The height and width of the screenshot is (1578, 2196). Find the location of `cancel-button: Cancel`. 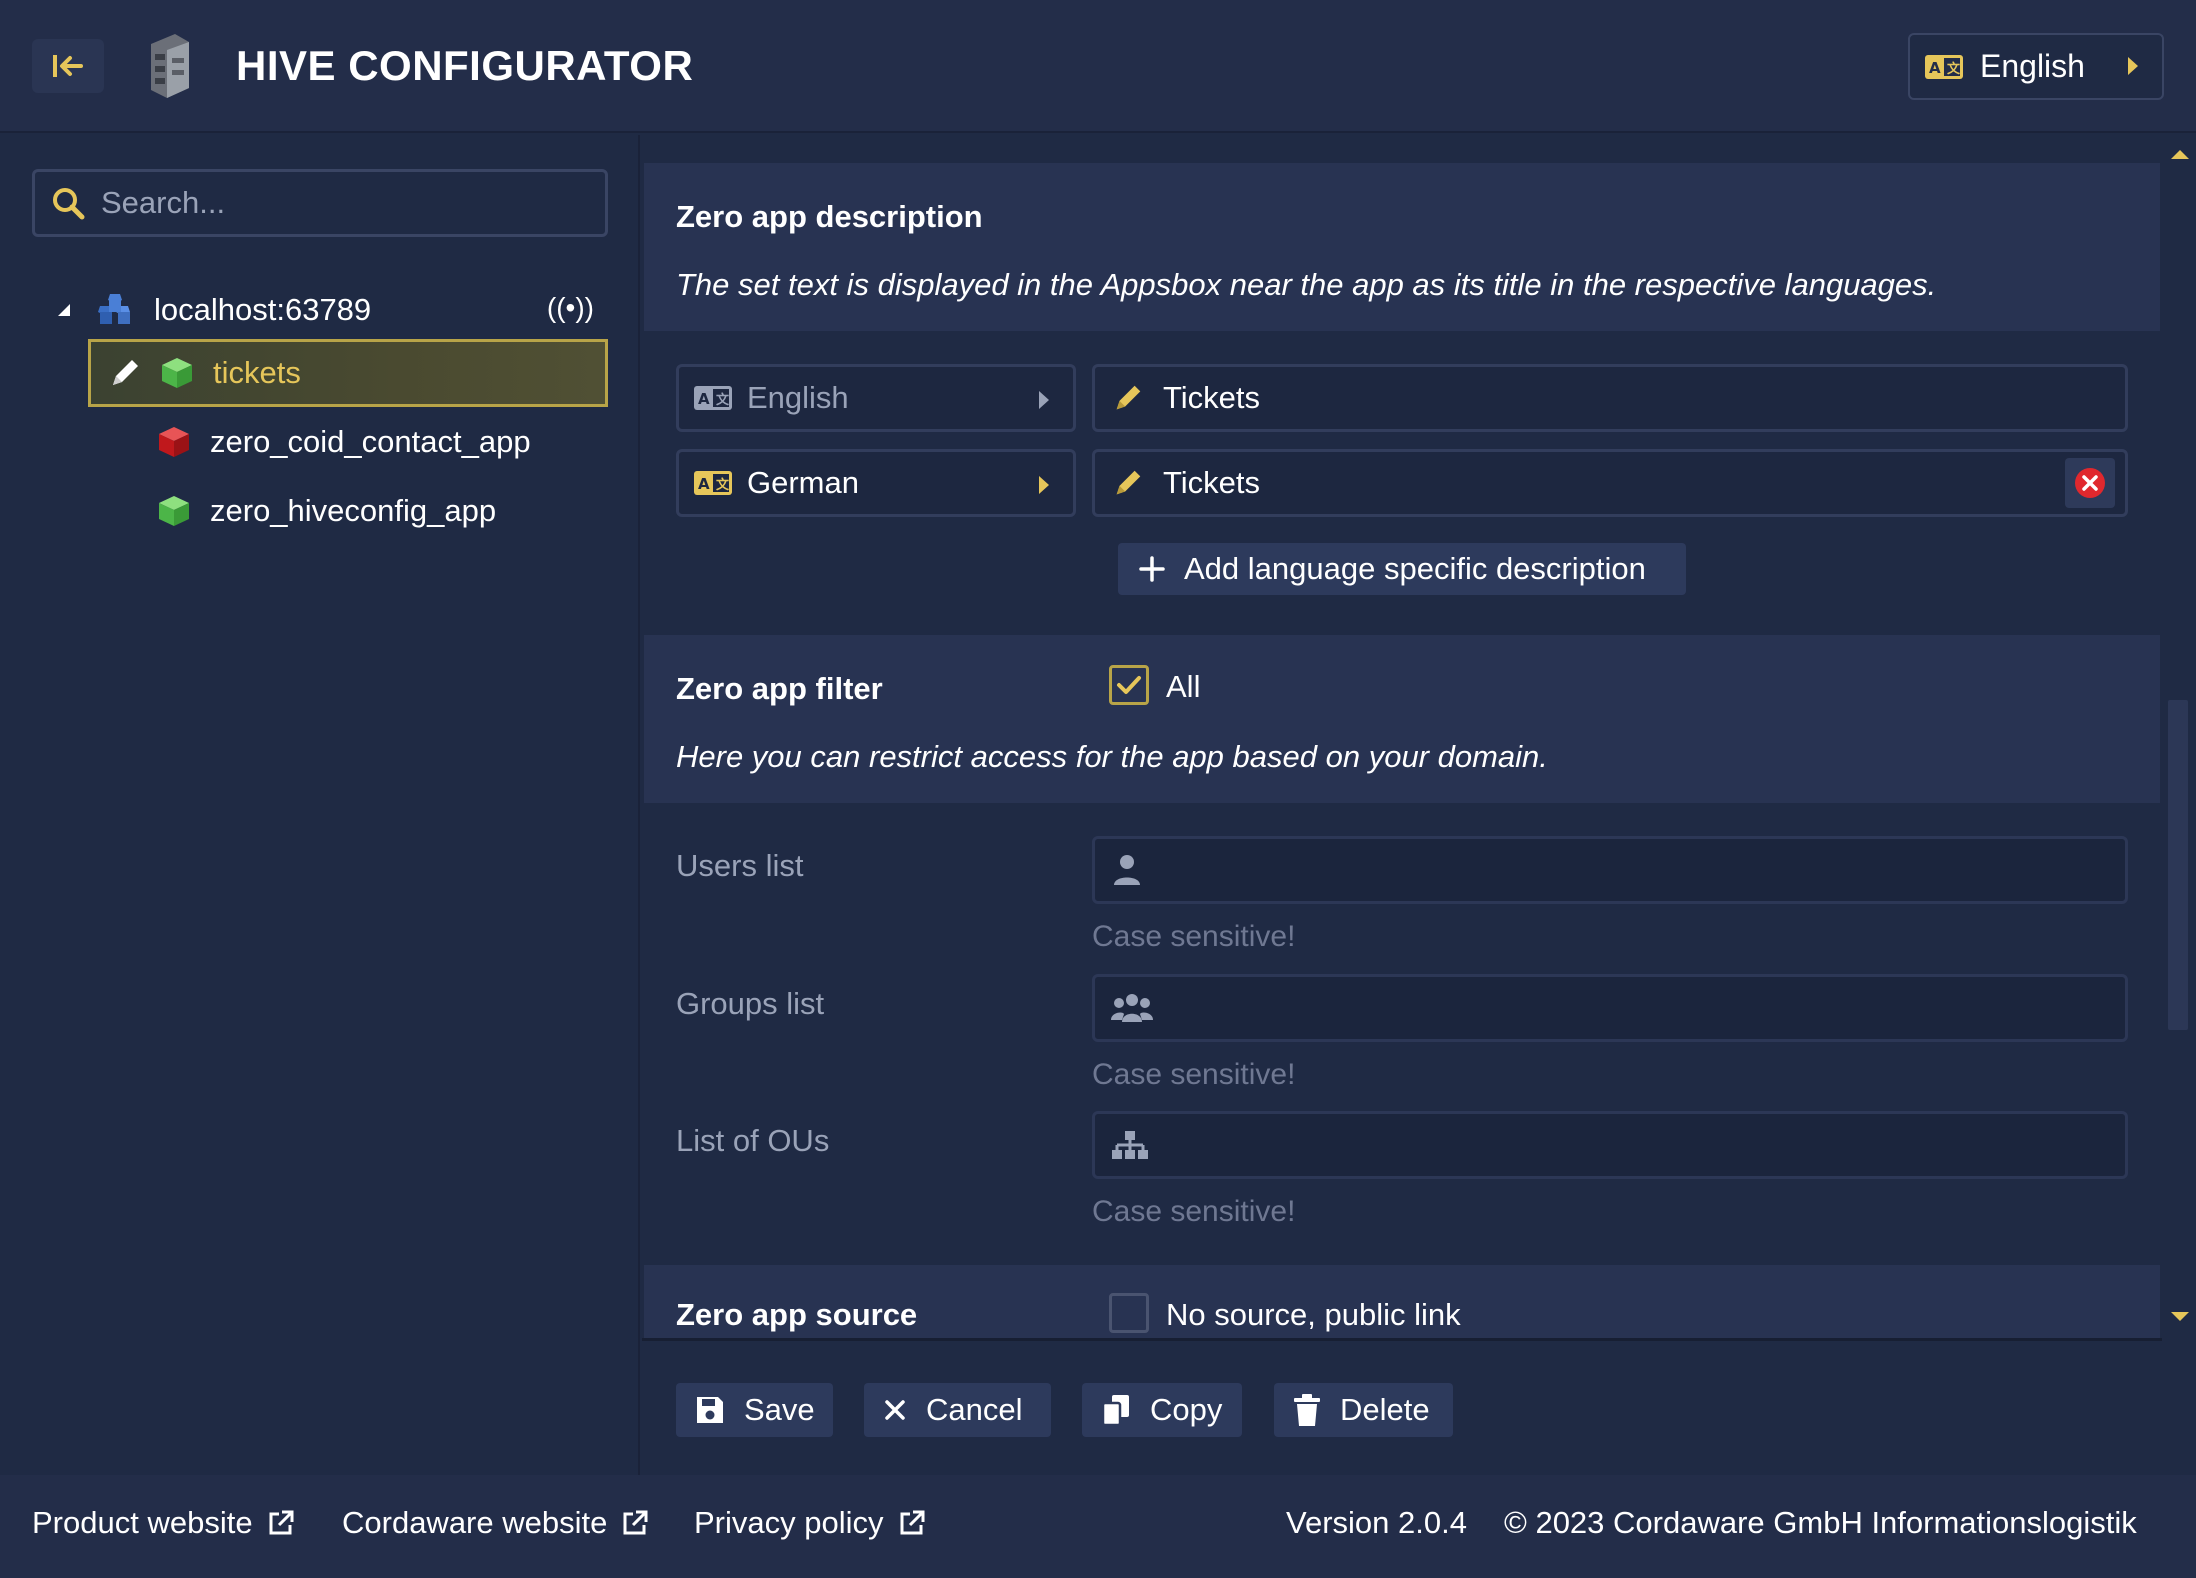

cancel-button: Cancel is located at coordinates (957, 1410).